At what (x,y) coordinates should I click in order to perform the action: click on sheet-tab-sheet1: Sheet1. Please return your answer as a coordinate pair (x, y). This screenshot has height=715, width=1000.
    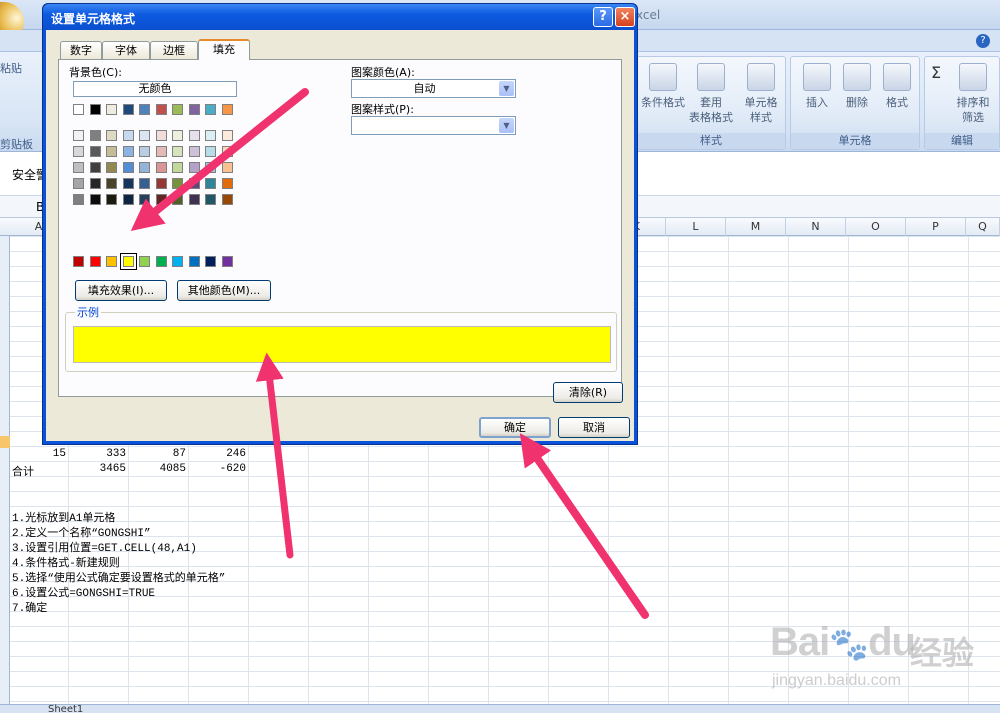
    Looking at the image, I should click on (65, 709).